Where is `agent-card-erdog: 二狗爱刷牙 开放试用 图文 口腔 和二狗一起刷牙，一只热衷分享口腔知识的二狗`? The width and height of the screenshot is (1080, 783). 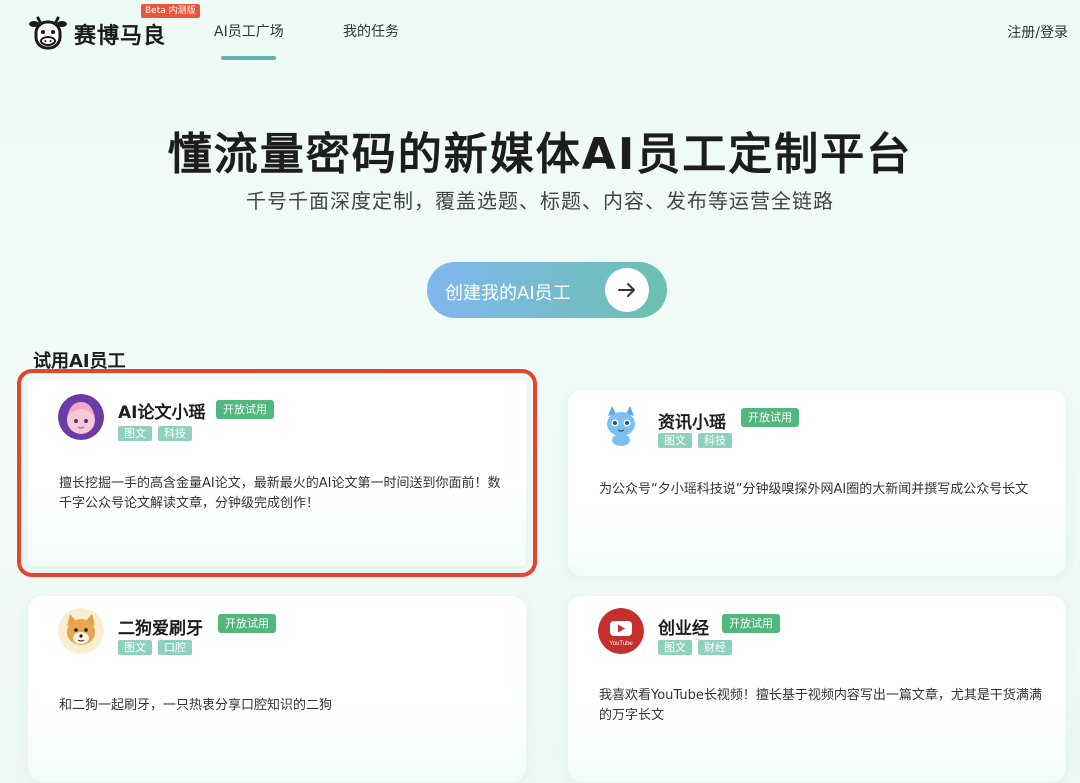
agent-card-erdog: 二狗爱刷牙 开放试用 图文 口腔 和二狗一起刷牙，一只热衷分享口腔知识的二狗 is located at coordinates (277, 689).